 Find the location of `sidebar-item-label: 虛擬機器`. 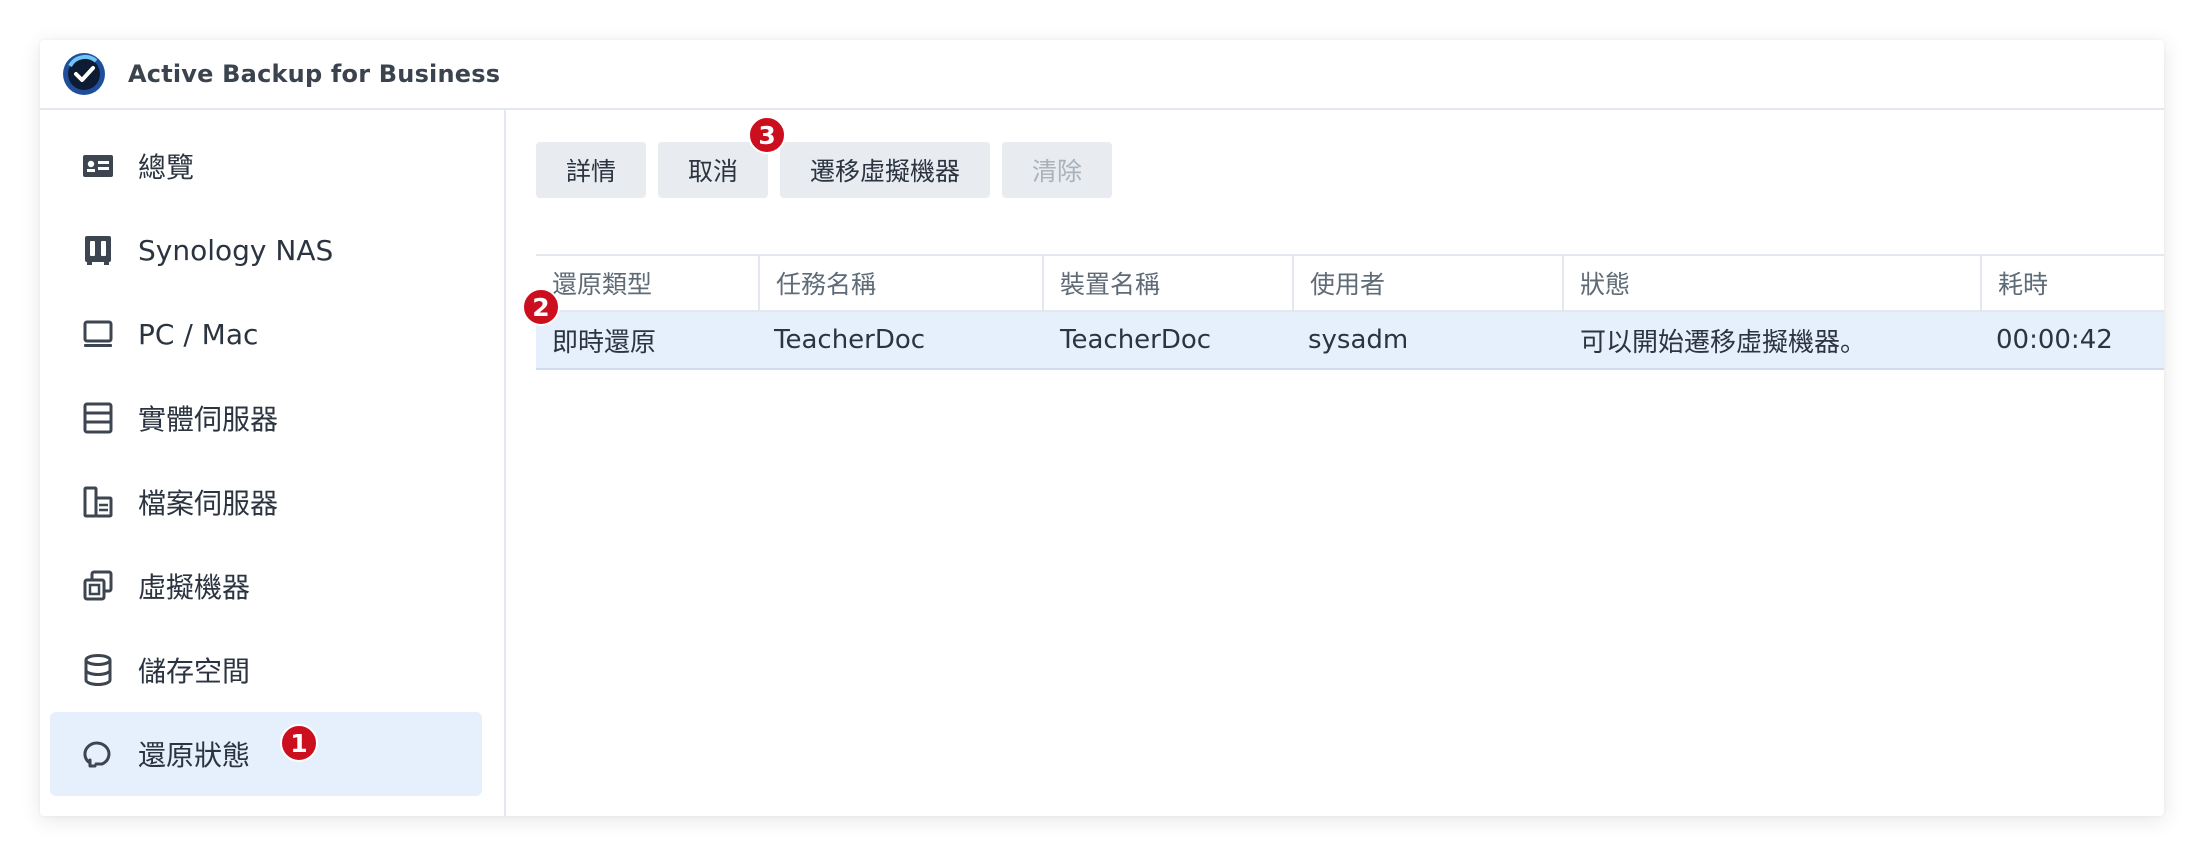

sidebar-item-label: 虛擬機器 is located at coordinates (194, 587).